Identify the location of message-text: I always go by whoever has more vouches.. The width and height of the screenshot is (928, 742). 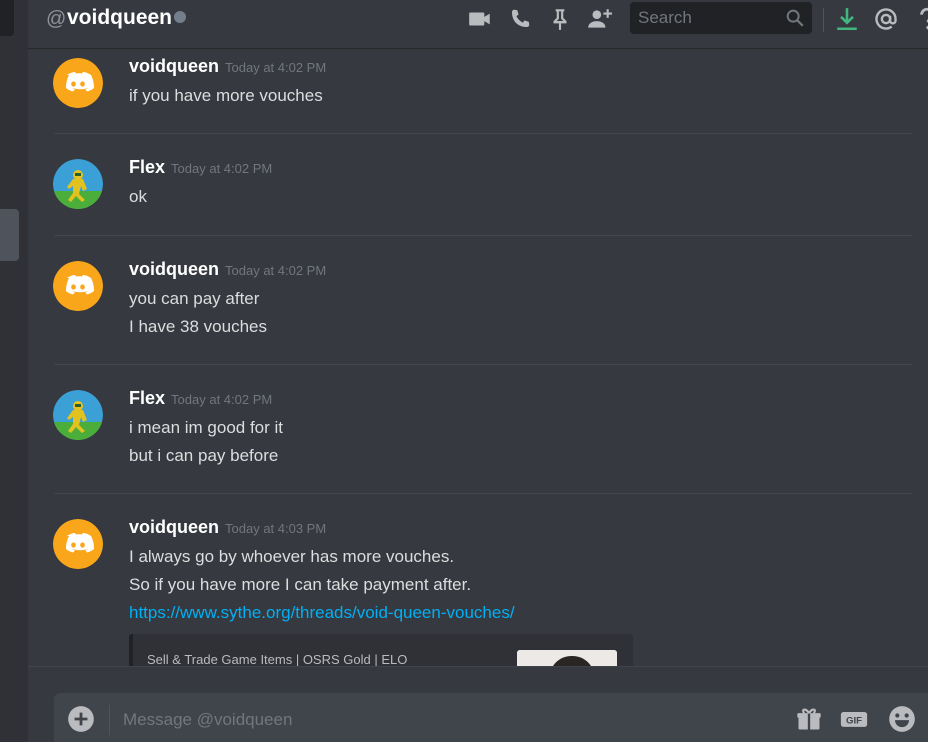
(292, 556).